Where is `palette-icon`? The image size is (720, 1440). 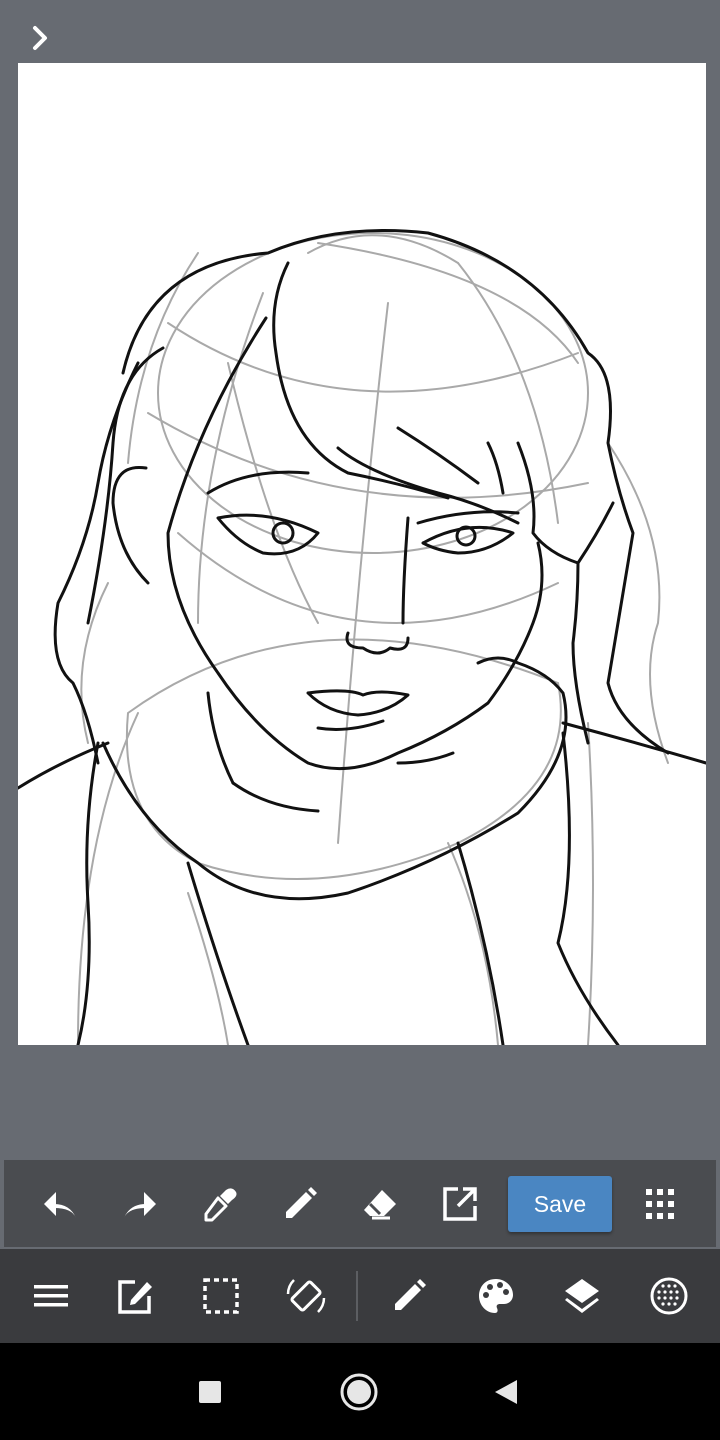
palette-icon is located at coordinates (496, 1296).